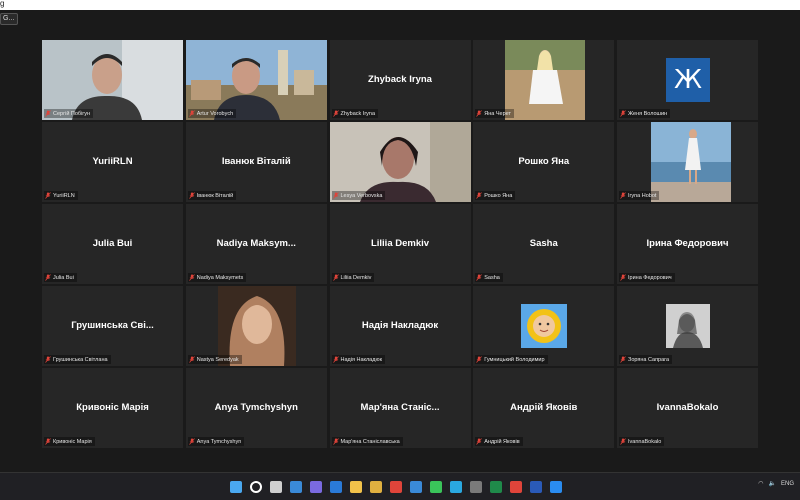 Image resolution: width=800 pixels, height=500 pixels. I want to click on participant-tile: Ж Женя Волошин, so click(687, 80).